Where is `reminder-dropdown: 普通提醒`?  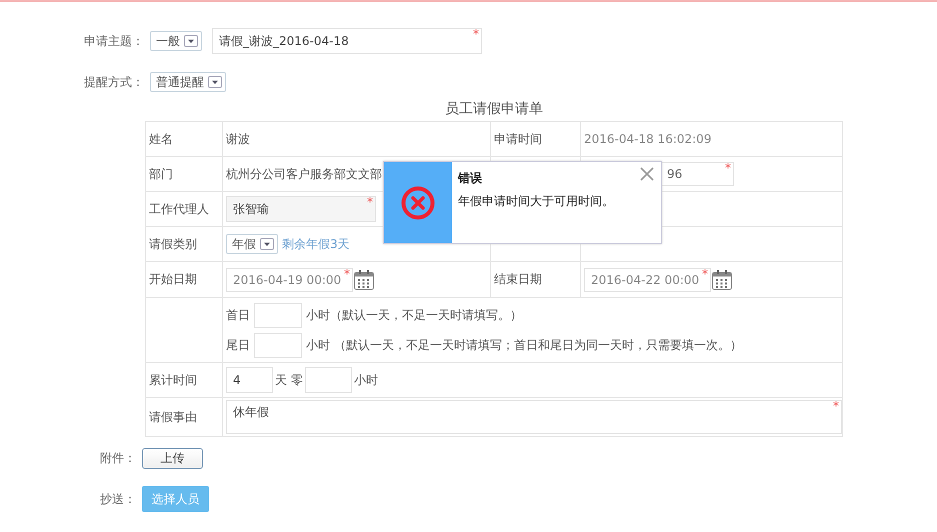
reminder-dropdown: 普通提醒 is located at coordinates (188, 82).